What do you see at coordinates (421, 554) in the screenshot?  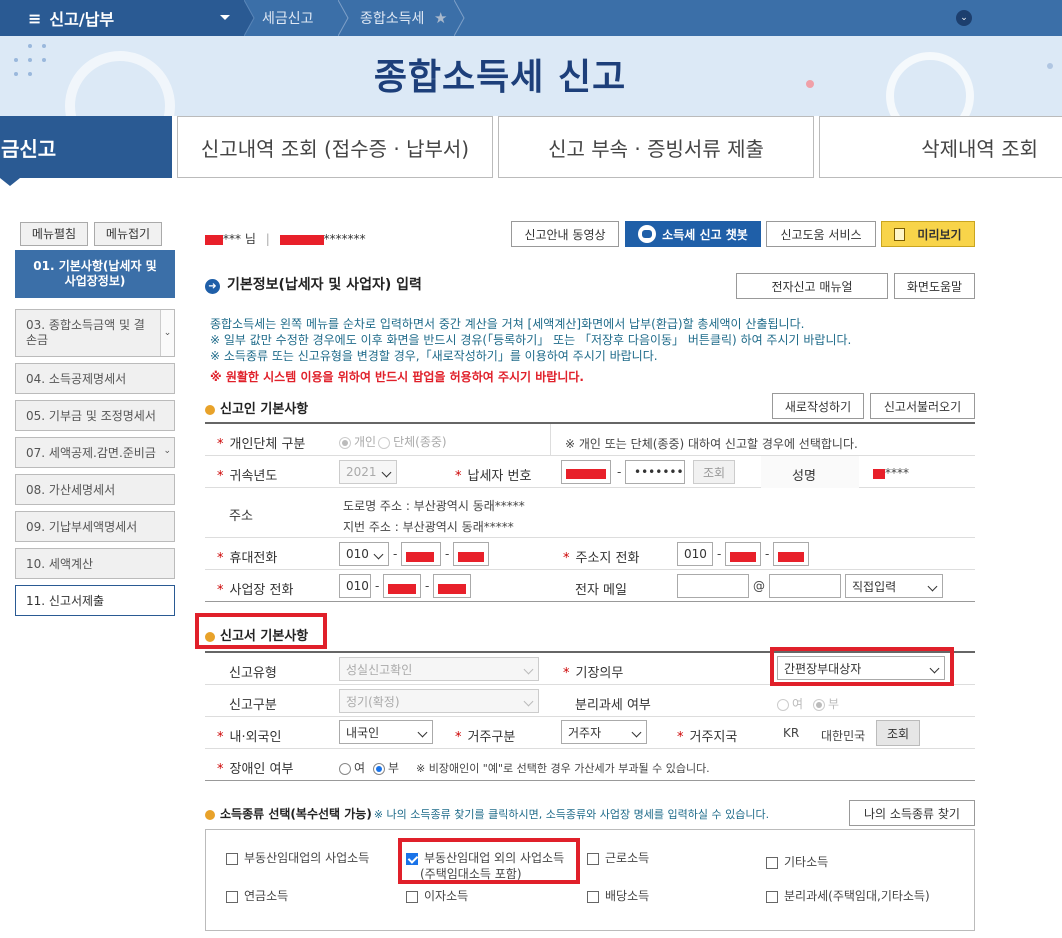 I see `mobile-mid-input` at bounding box center [421, 554].